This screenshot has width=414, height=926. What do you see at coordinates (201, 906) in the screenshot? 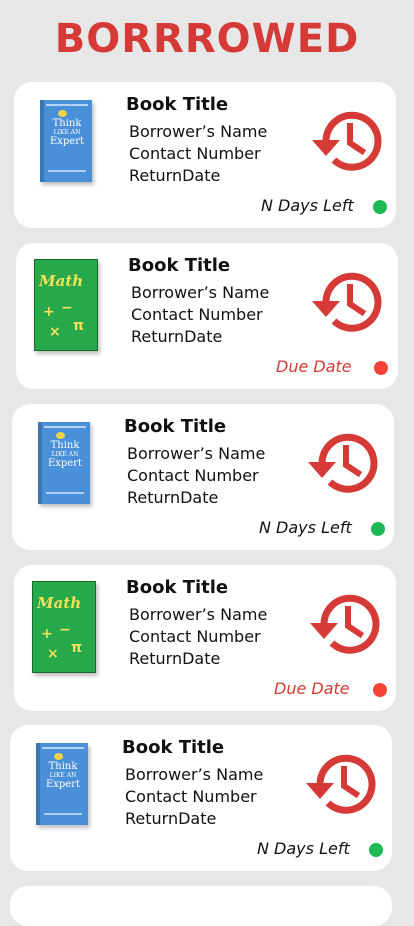
I see `borrowed-card-partial` at bounding box center [201, 906].